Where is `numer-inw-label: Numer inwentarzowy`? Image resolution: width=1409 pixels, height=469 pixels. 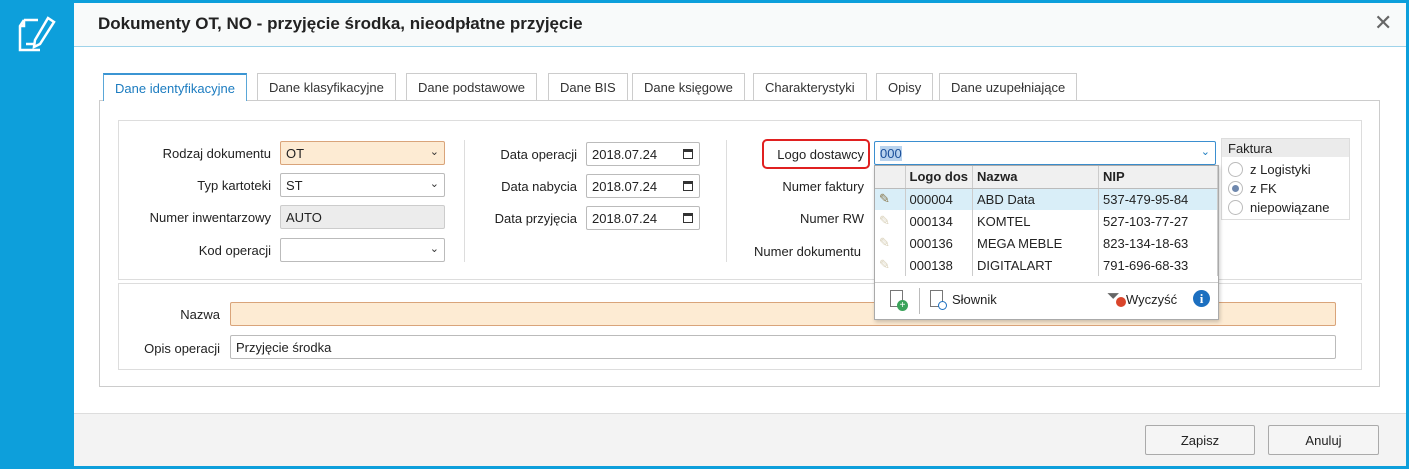 numer-inw-label: Numer inwentarzowy is located at coordinates (210, 217).